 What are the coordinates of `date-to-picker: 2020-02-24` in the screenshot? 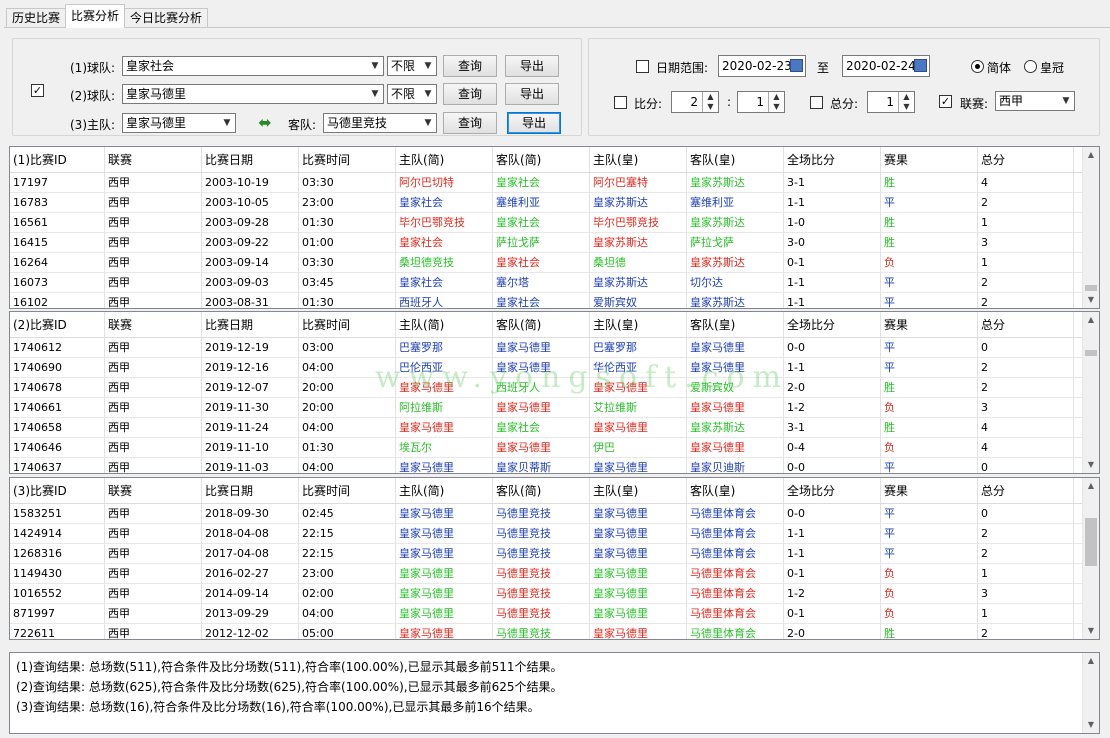 It's located at (886, 66).